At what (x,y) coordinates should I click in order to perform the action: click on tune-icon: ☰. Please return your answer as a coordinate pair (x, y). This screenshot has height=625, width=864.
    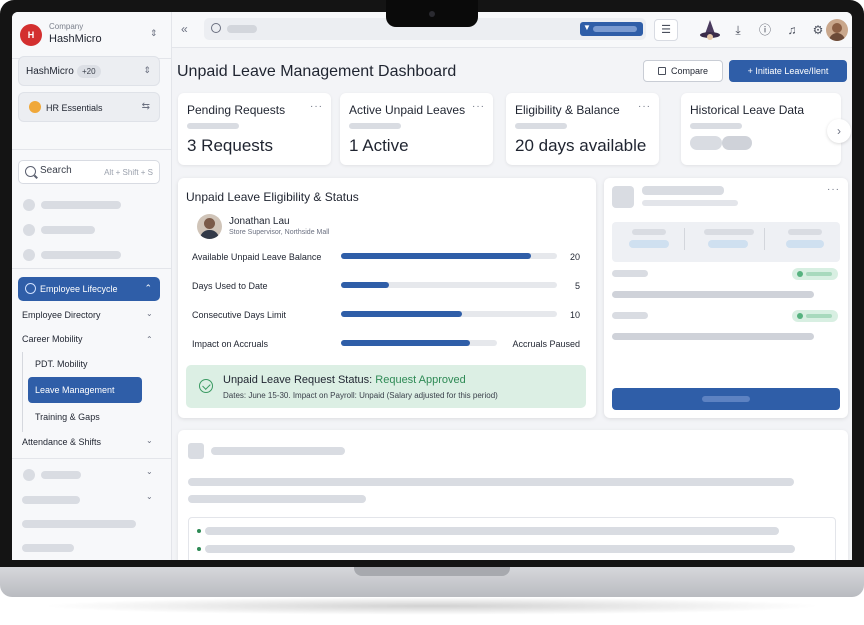
    Looking at the image, I should click on (666, 30).